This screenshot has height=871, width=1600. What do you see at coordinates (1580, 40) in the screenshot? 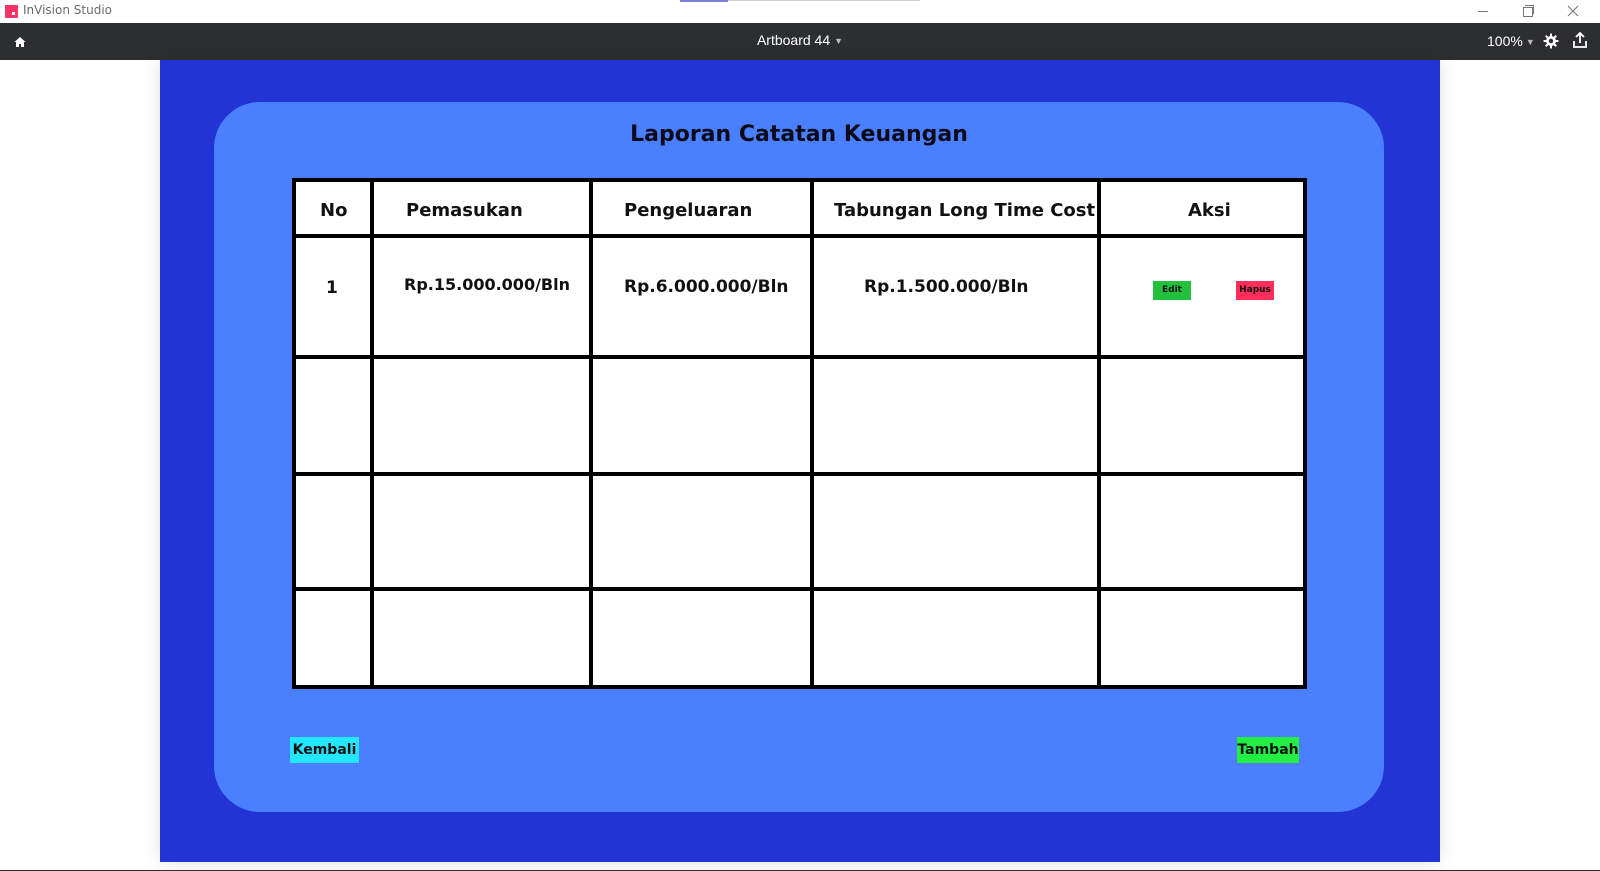
I see `share-upload-icon` at bounding box center [1580, 40].